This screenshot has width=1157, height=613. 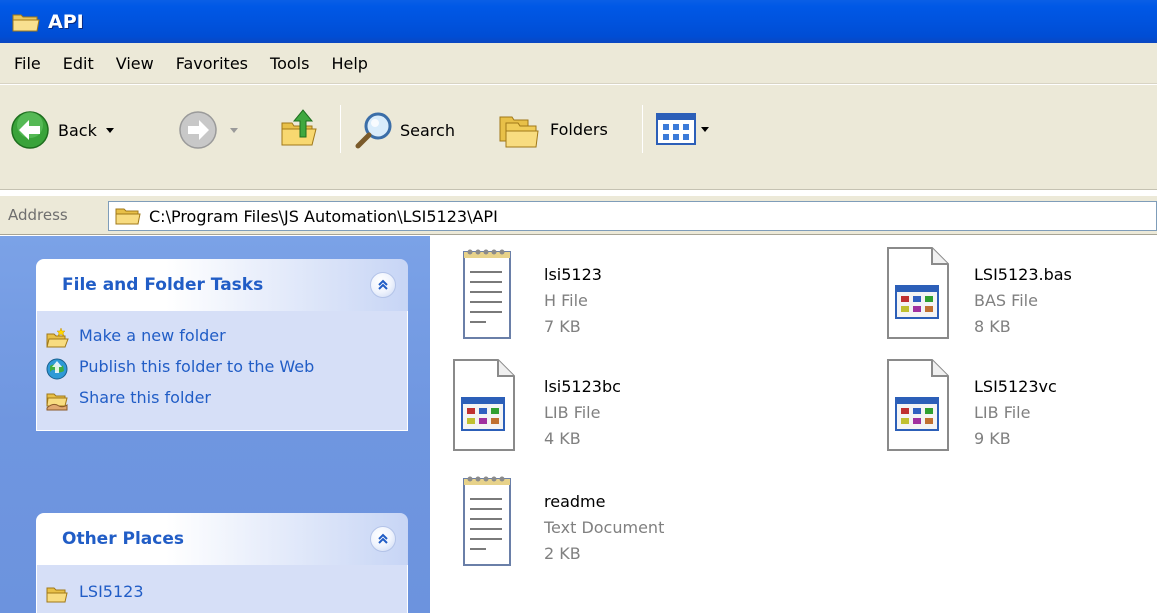 I want to click on file-size: 2 KB, so click(x=562, y=553).